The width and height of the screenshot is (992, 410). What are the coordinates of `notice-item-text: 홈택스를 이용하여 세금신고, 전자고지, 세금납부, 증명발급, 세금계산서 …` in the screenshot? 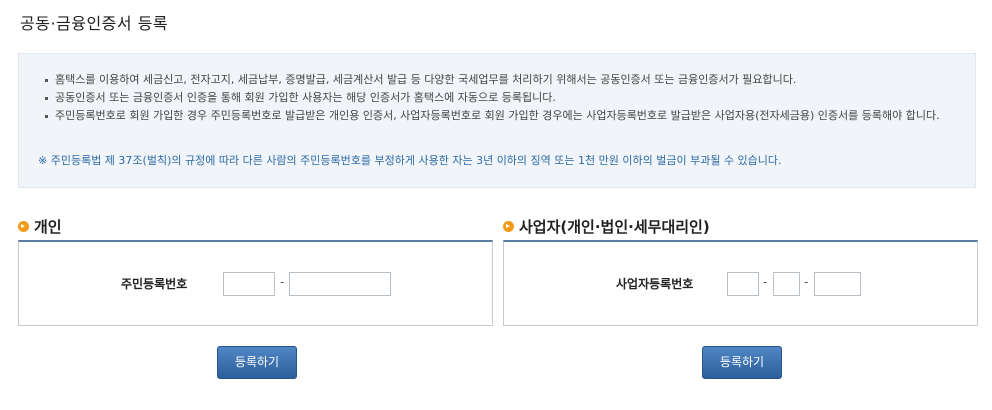 It's located at (426, 79).